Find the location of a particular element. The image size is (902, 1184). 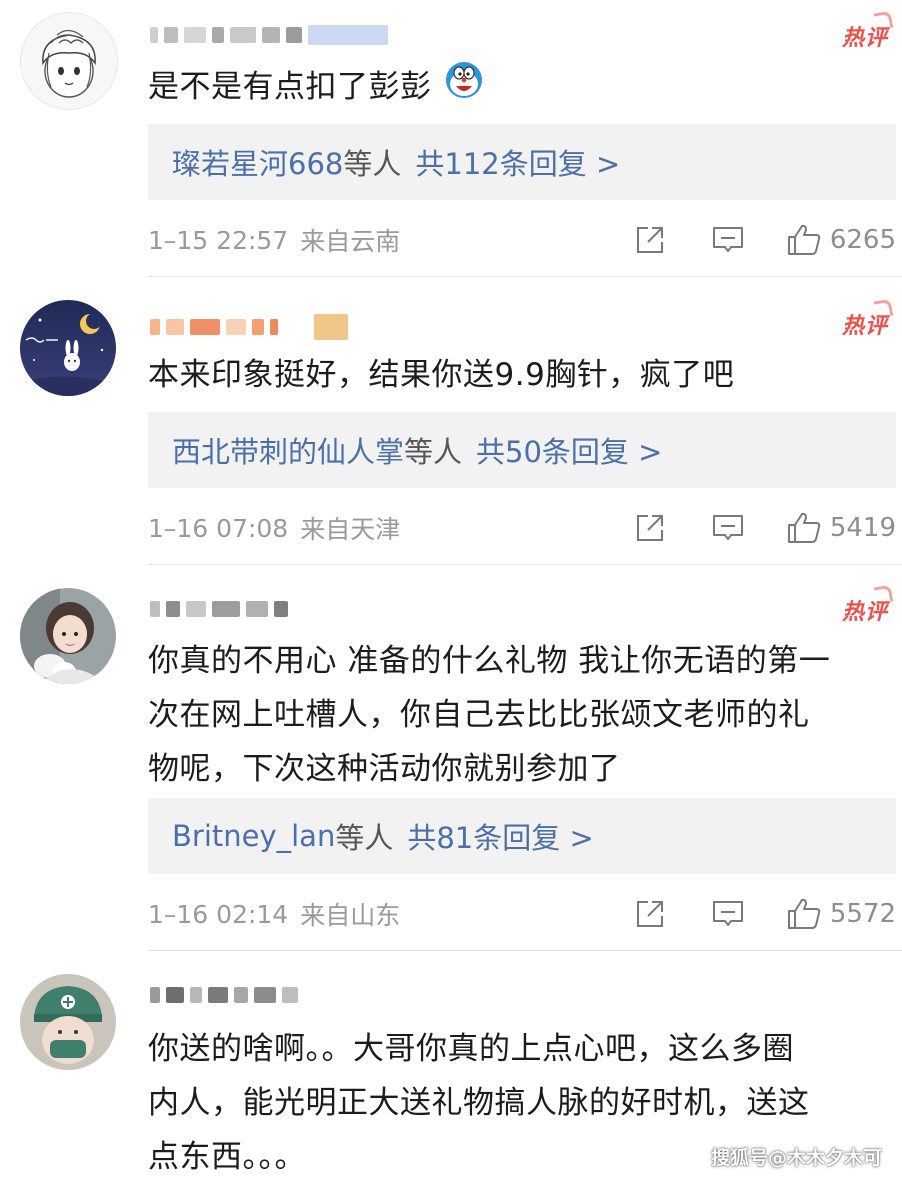

comment-text-line: 次在网上吐槽人，你自己去比比张颂文老师的礼 is located at coordinates (479, 715).